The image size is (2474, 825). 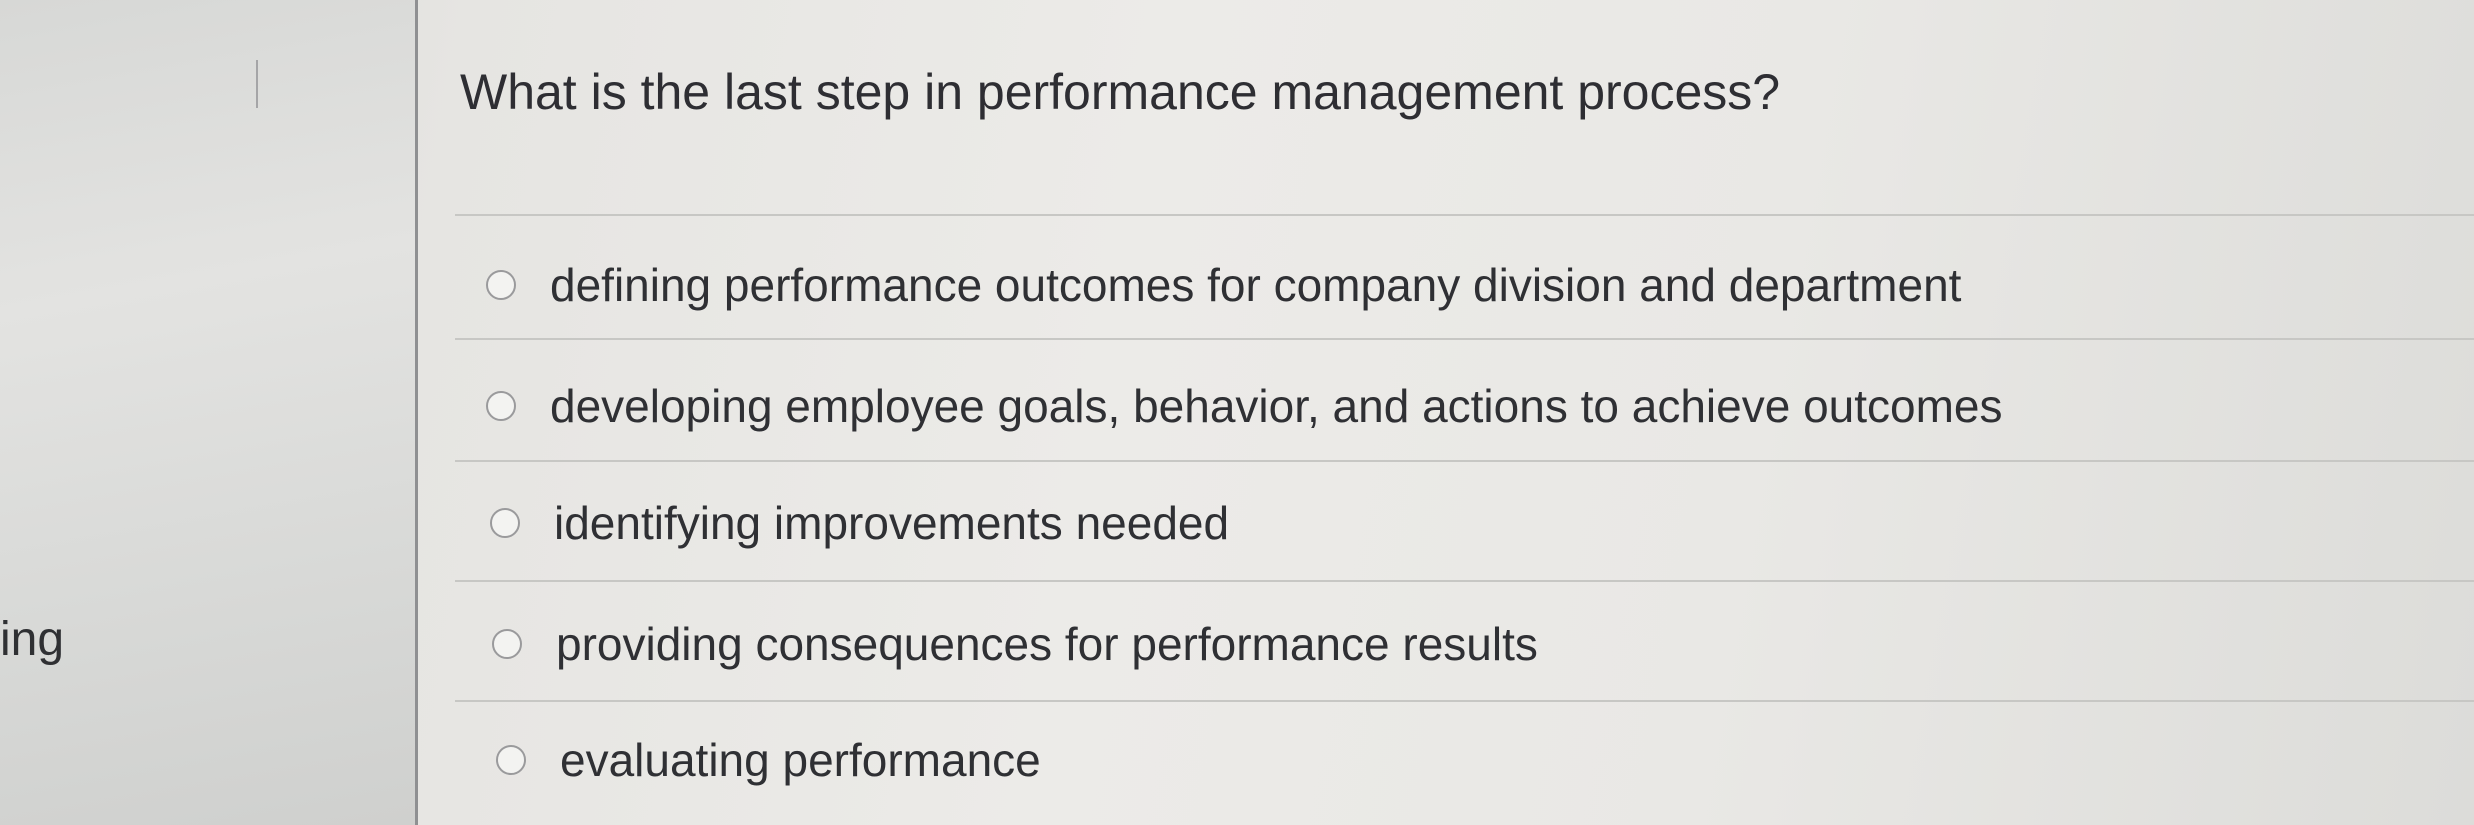 What do you see at coordinates (800, 760) in the screenshot?
I see `answer-option-label: evaluating performance` at bounding box center [800, 760].